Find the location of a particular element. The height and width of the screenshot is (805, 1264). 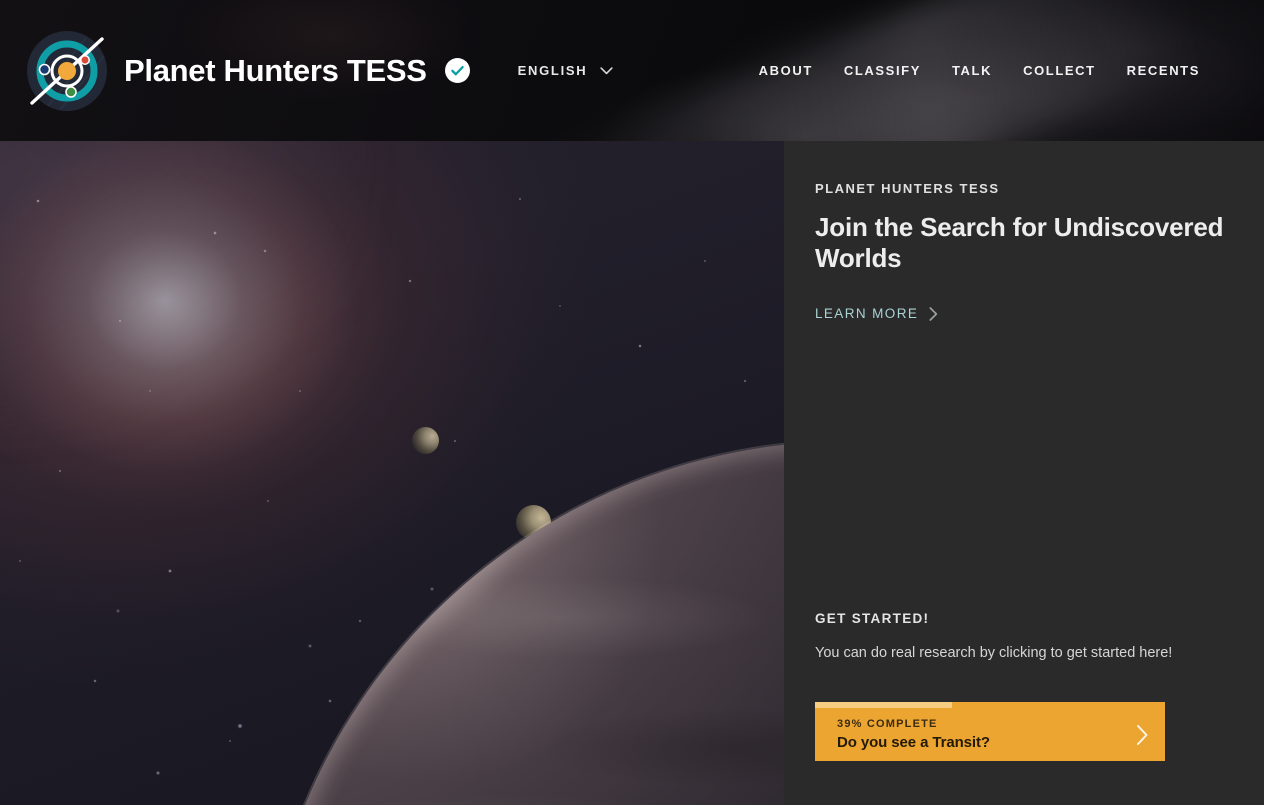

nav-item-recents: RECENTS is located at coordinates (1163, 70).